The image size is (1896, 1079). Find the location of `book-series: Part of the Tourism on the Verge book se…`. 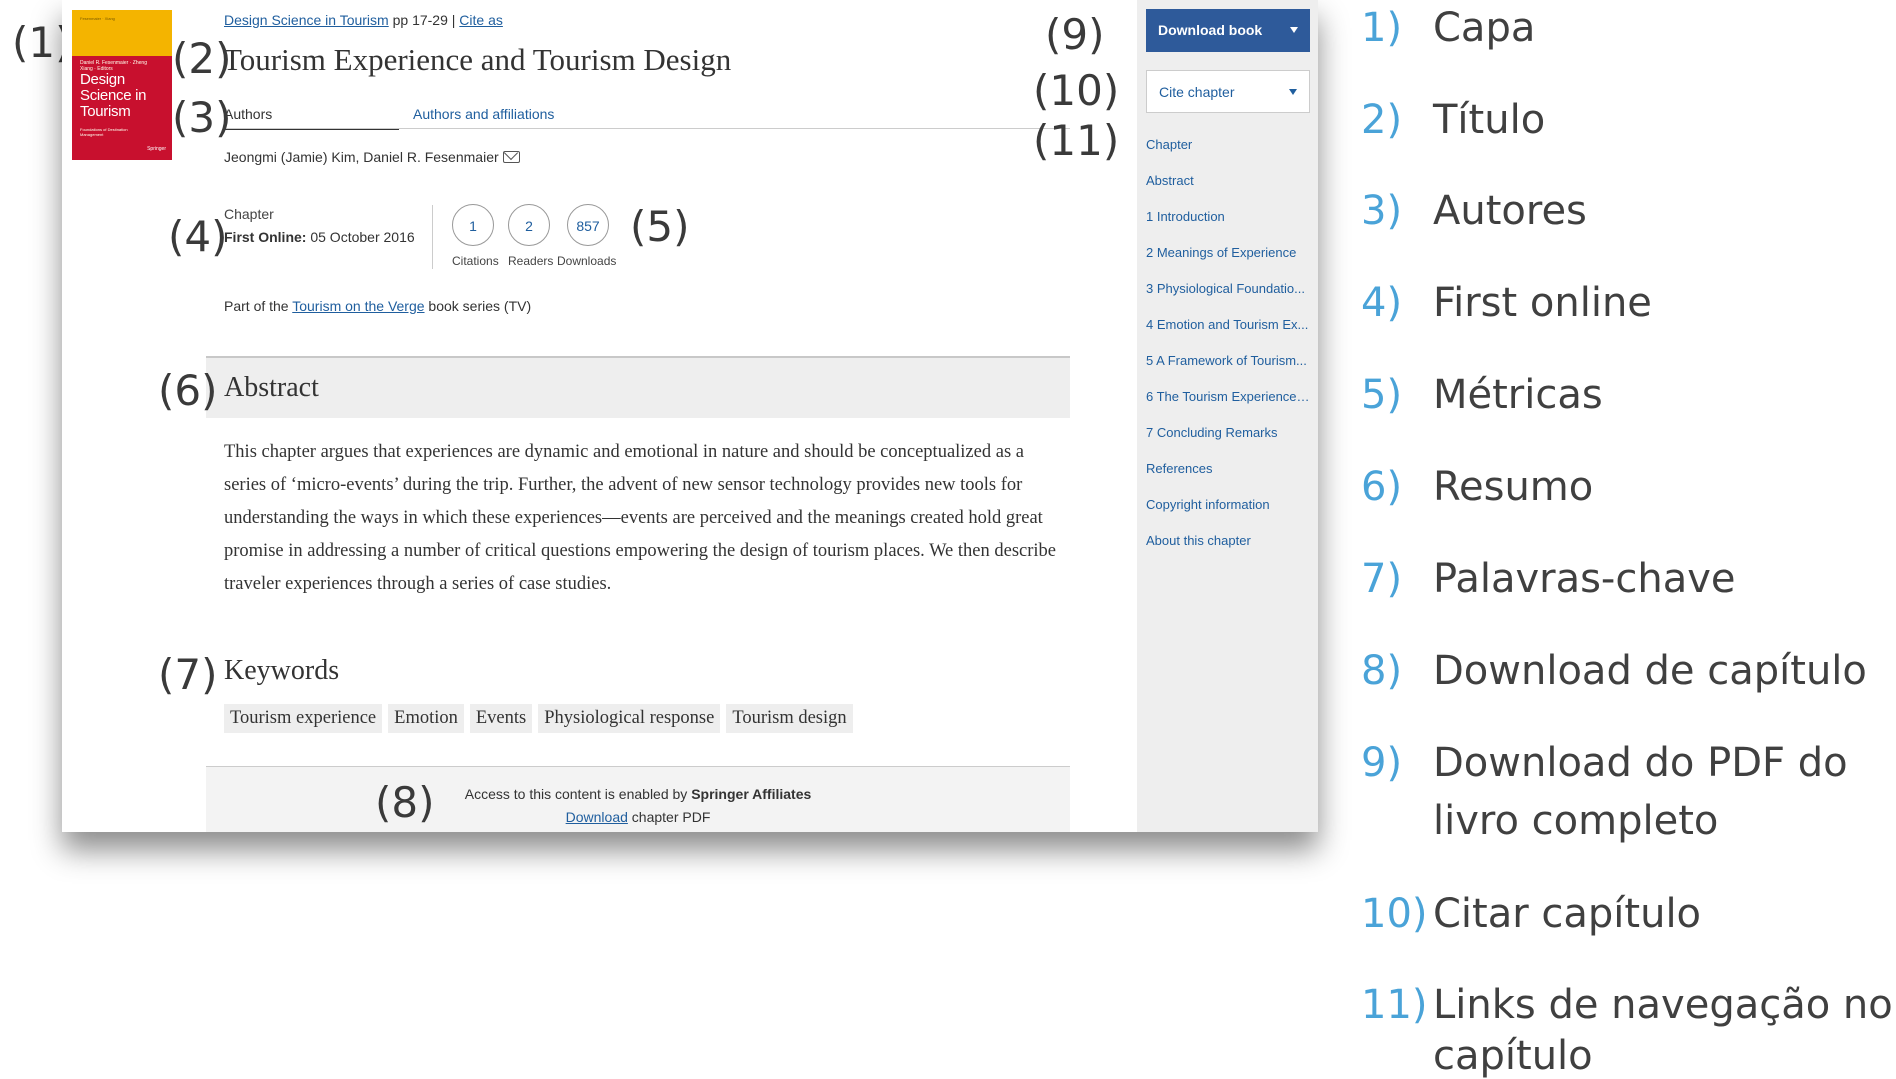

book-series: Part of the Tourism on the Verge book se… is located at coordinates (377, 306).